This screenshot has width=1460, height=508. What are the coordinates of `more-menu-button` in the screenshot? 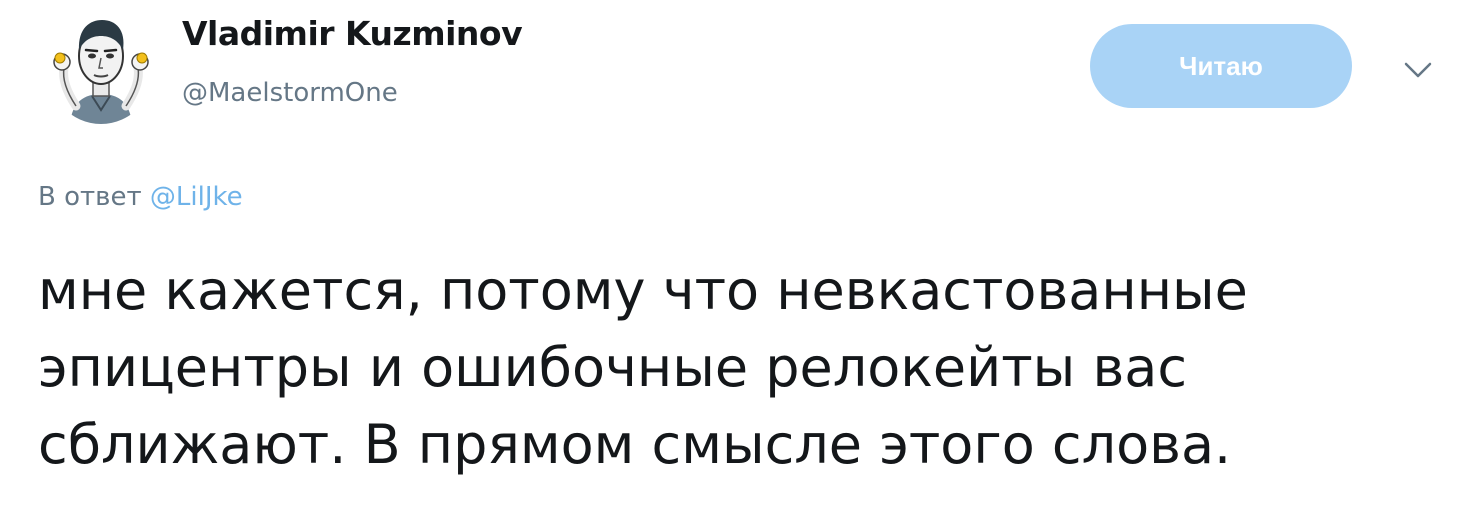 It's located at (1418, 70).